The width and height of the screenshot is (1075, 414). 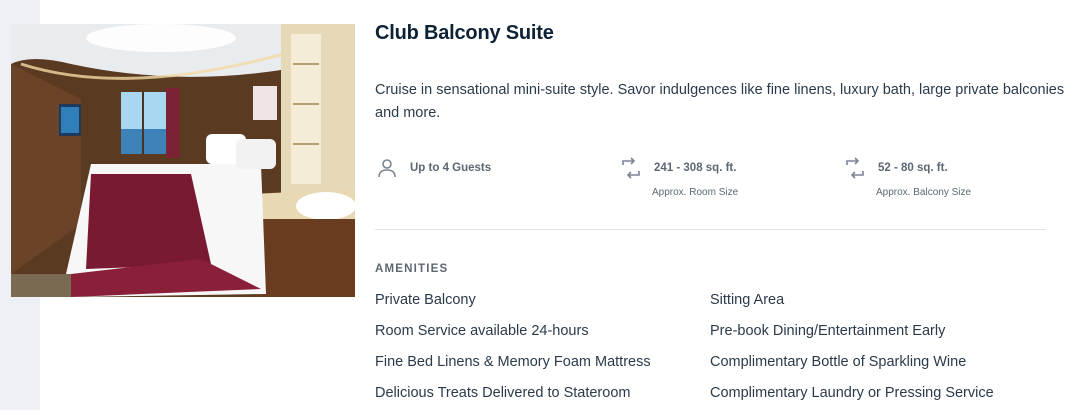 What do you see at coordinates (710, 229) in the screenshot?
I see `section-divider` at bounding box center [710, 229].